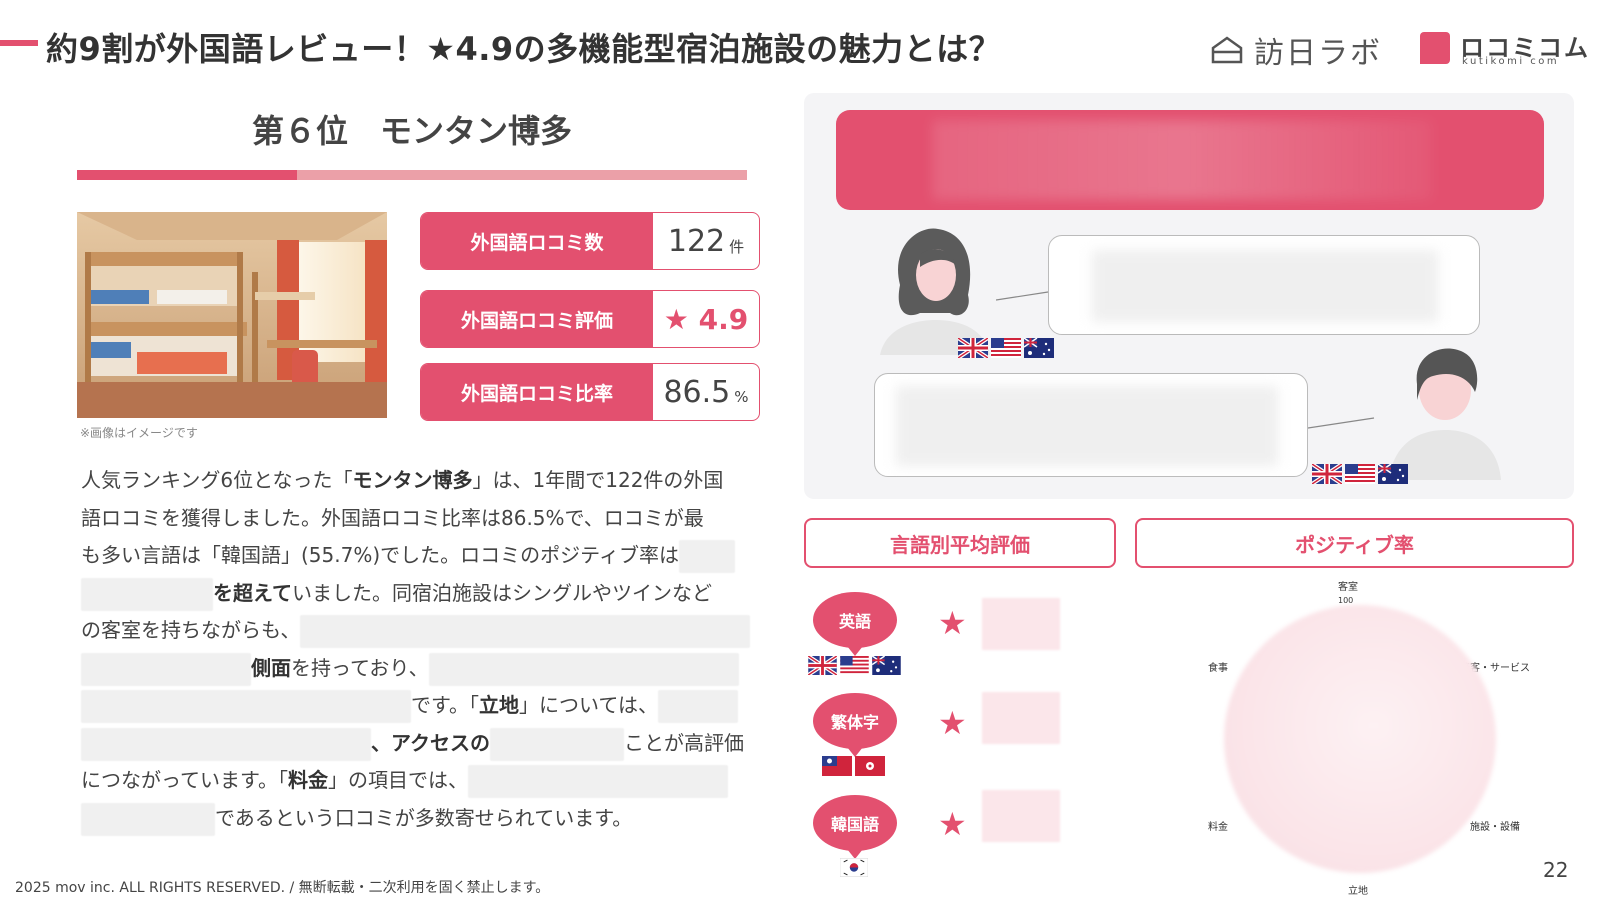 Image resolution: width=1600 pixels, height=900 pixels. Describe the element at coordinates (232, 315) in the screenshot. I see `hotel-room-photo` at that location.